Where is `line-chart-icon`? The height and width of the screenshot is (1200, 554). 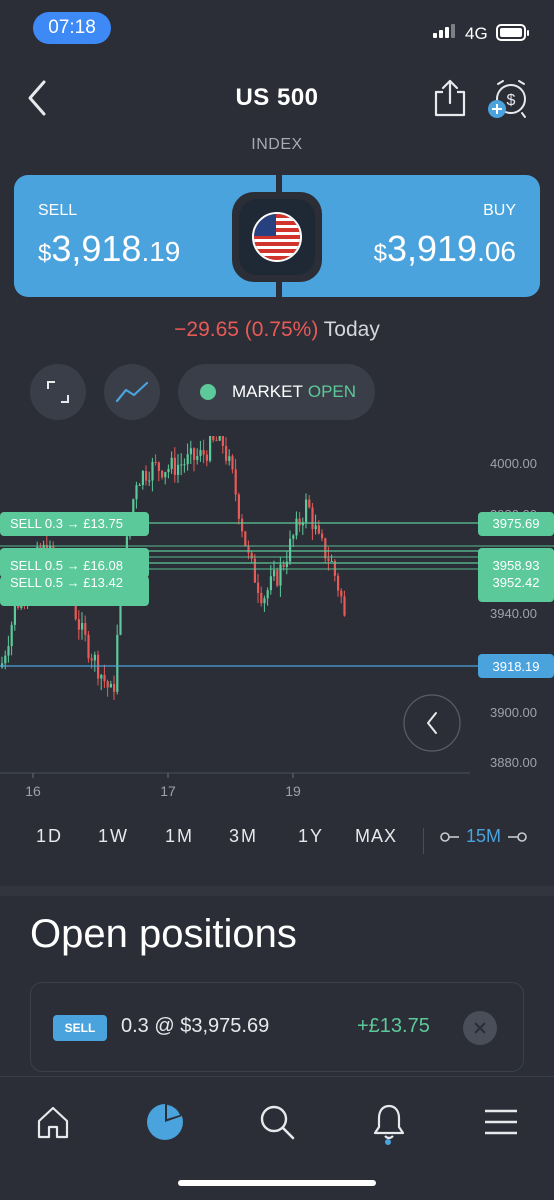
line-chart-icon is located at coordinates (132, 392).